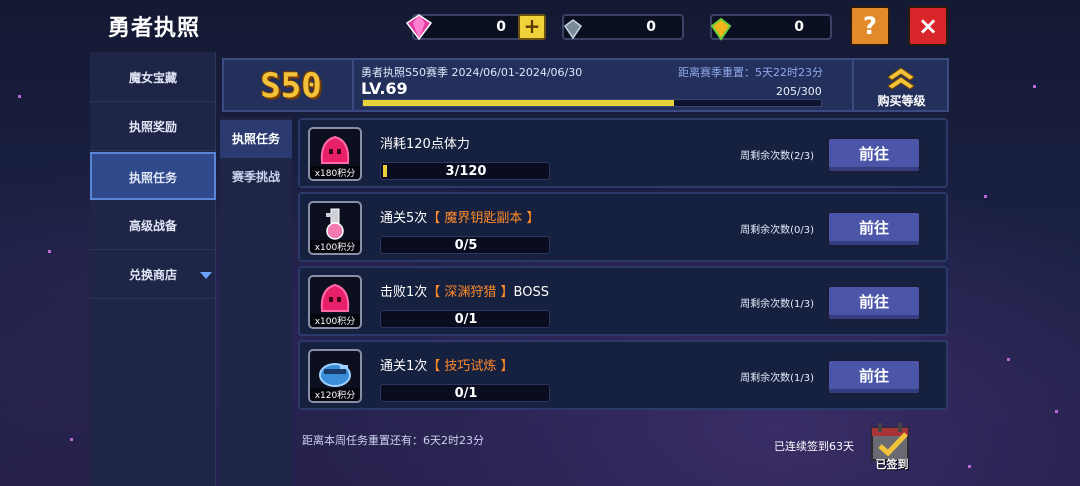 The height and width of the screenshot is (486, 1080). What do you see at coordinates (206, 275) in the screenshot?
I see `chevron-down-icon` at bounding box center [206, 275].